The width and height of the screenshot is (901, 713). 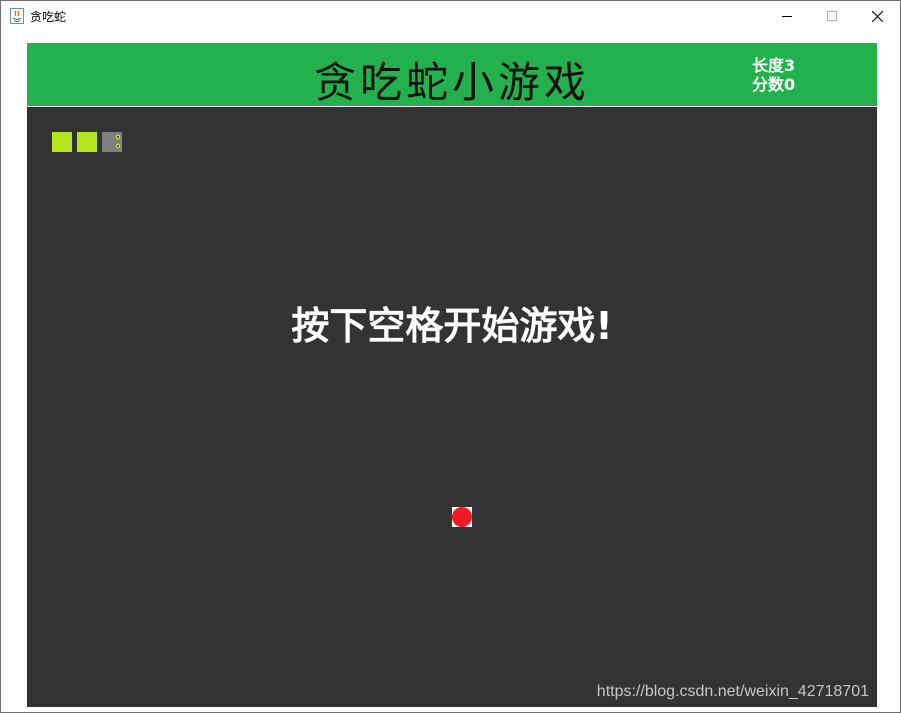 I want to click on minimize-icon, so click(x=787, y=16).